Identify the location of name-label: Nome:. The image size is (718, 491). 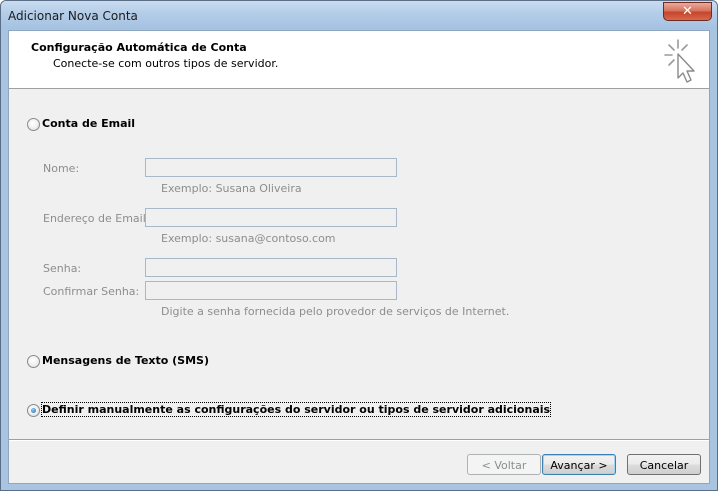
(61, 168).